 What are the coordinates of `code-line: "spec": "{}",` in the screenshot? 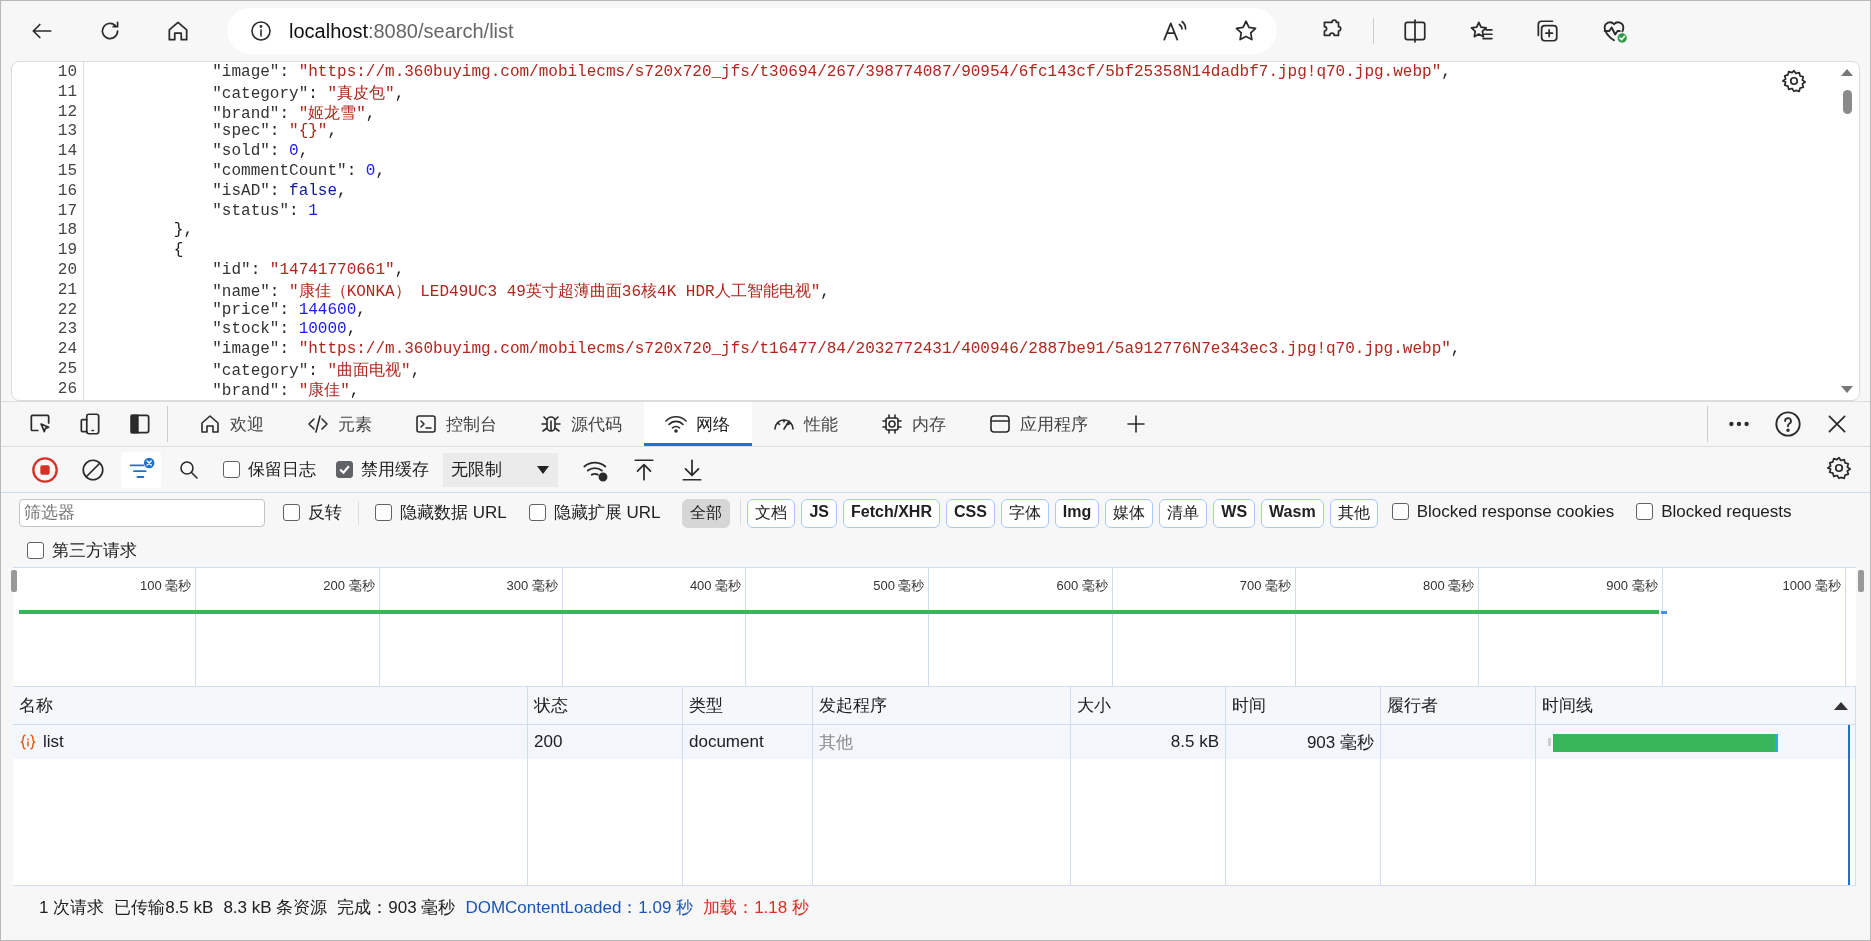 It's located at (274, 132).